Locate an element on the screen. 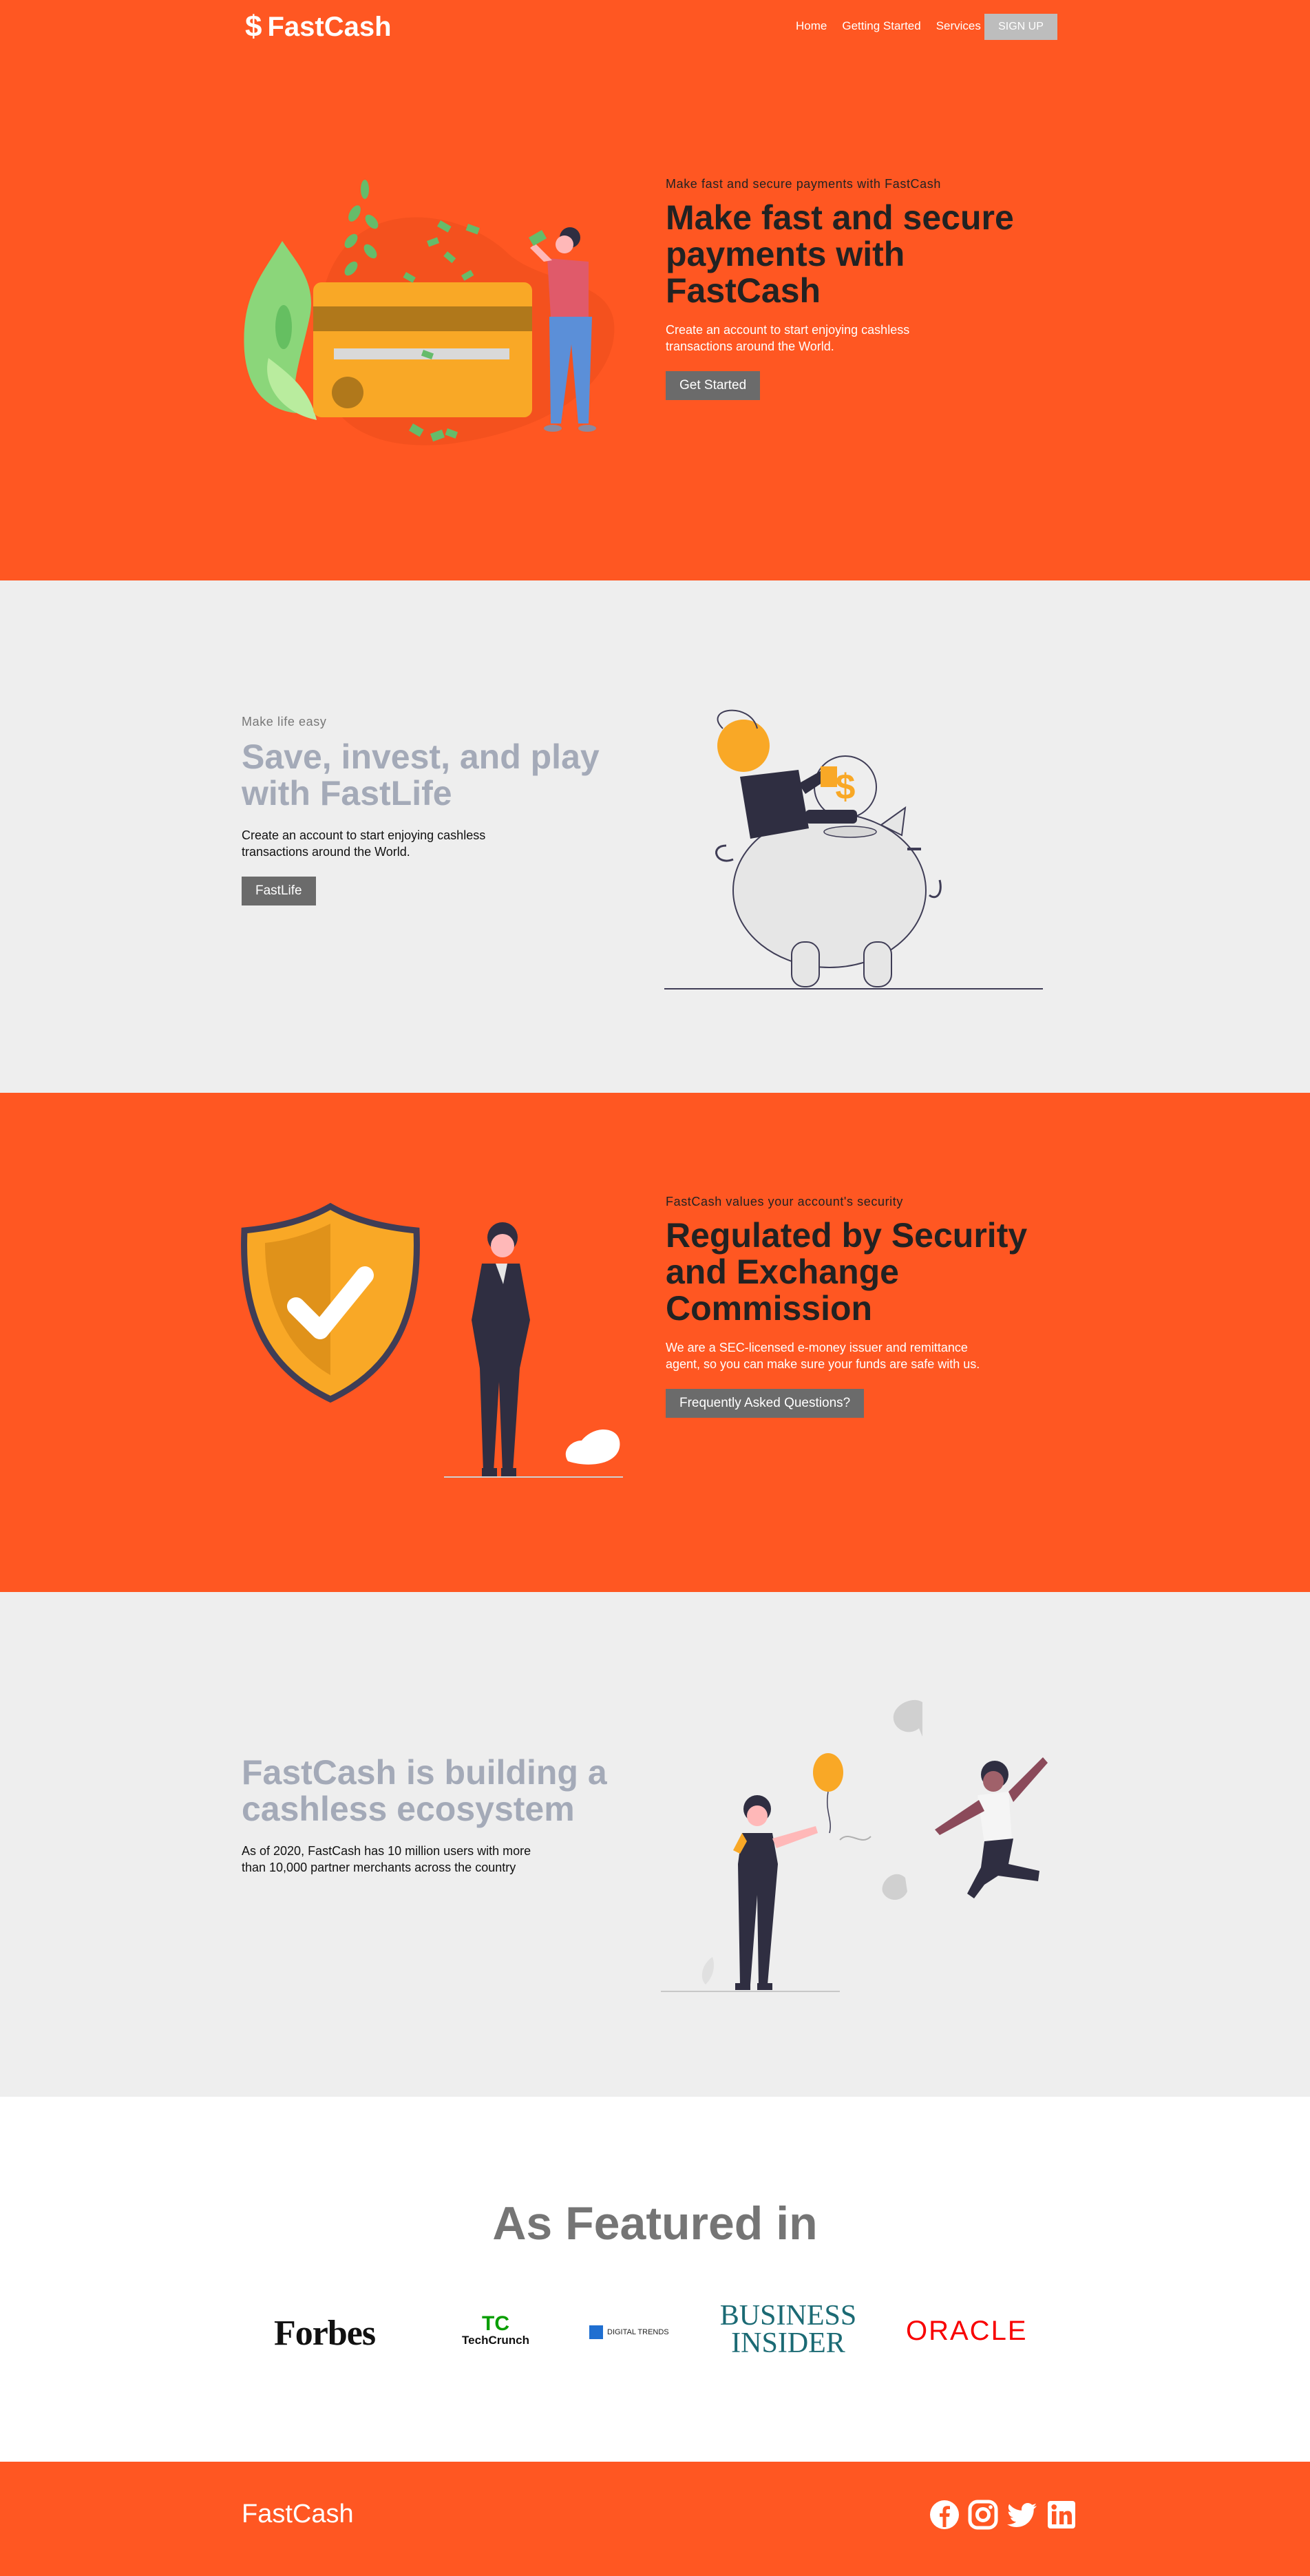 The image size is (1310, 2576). nav-home: Home is located at coordinates (811, 26).